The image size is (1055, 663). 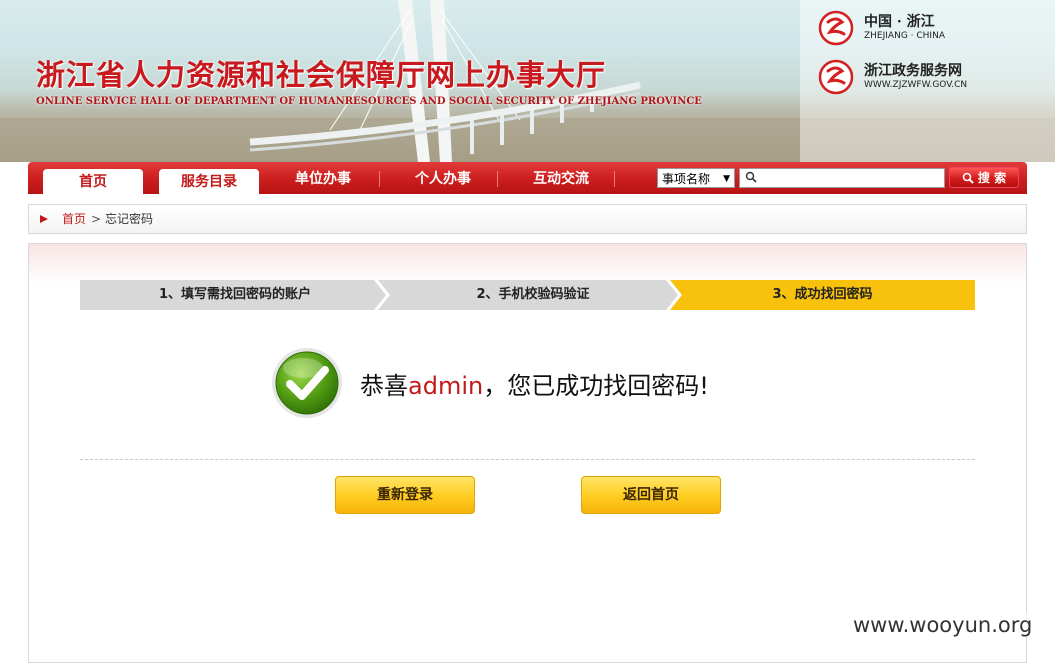 What do you see at coordinates (44, 219) in the screenshot?
I see `breadcrumb-arrow-icon` at bounding box center [44, 219].